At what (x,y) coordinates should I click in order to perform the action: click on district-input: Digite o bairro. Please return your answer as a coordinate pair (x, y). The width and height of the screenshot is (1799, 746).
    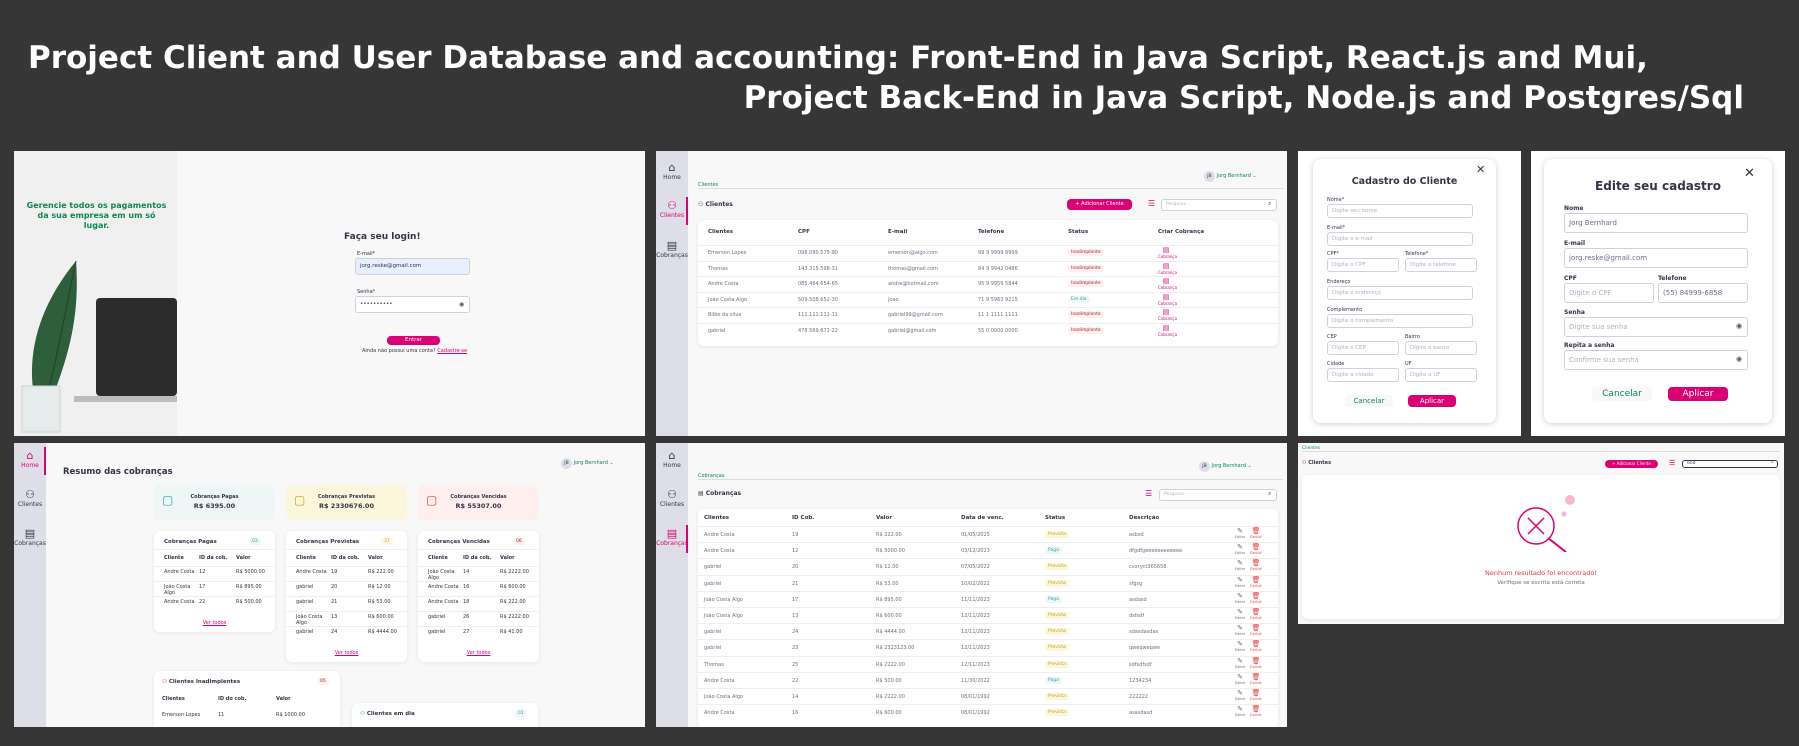
    Looking at the image, I should click on (1441, 348).